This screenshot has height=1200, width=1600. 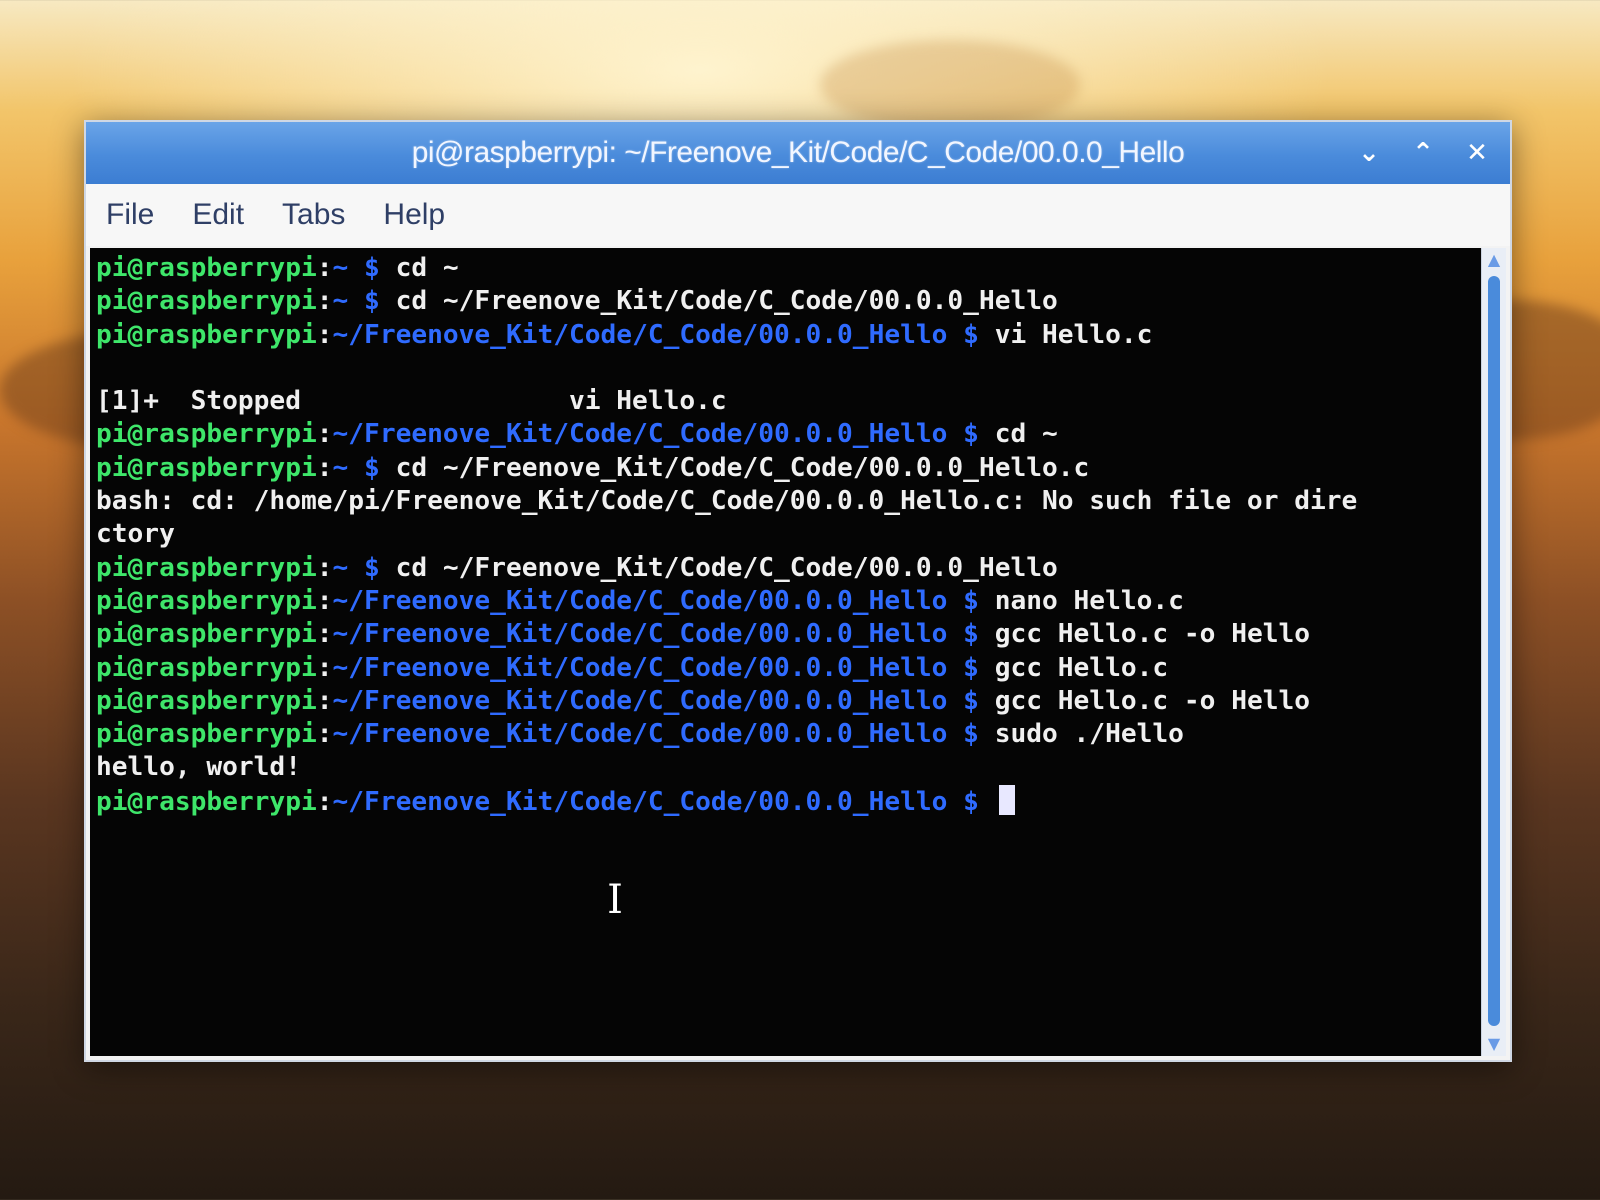 I want to click on command-text: nano Hello.c, so click(x=1081, y=600).